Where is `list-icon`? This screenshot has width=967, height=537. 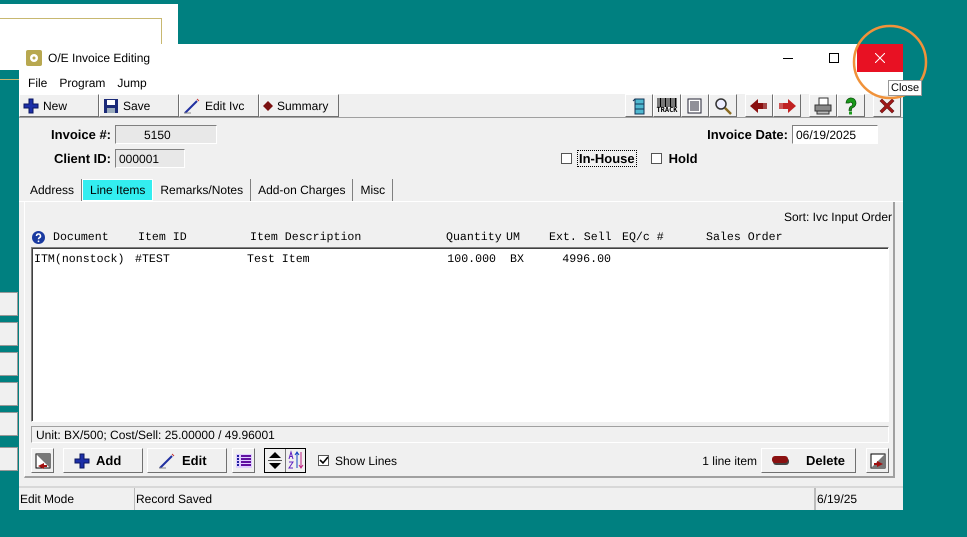
list-icon is located at coordinates (244, 461).